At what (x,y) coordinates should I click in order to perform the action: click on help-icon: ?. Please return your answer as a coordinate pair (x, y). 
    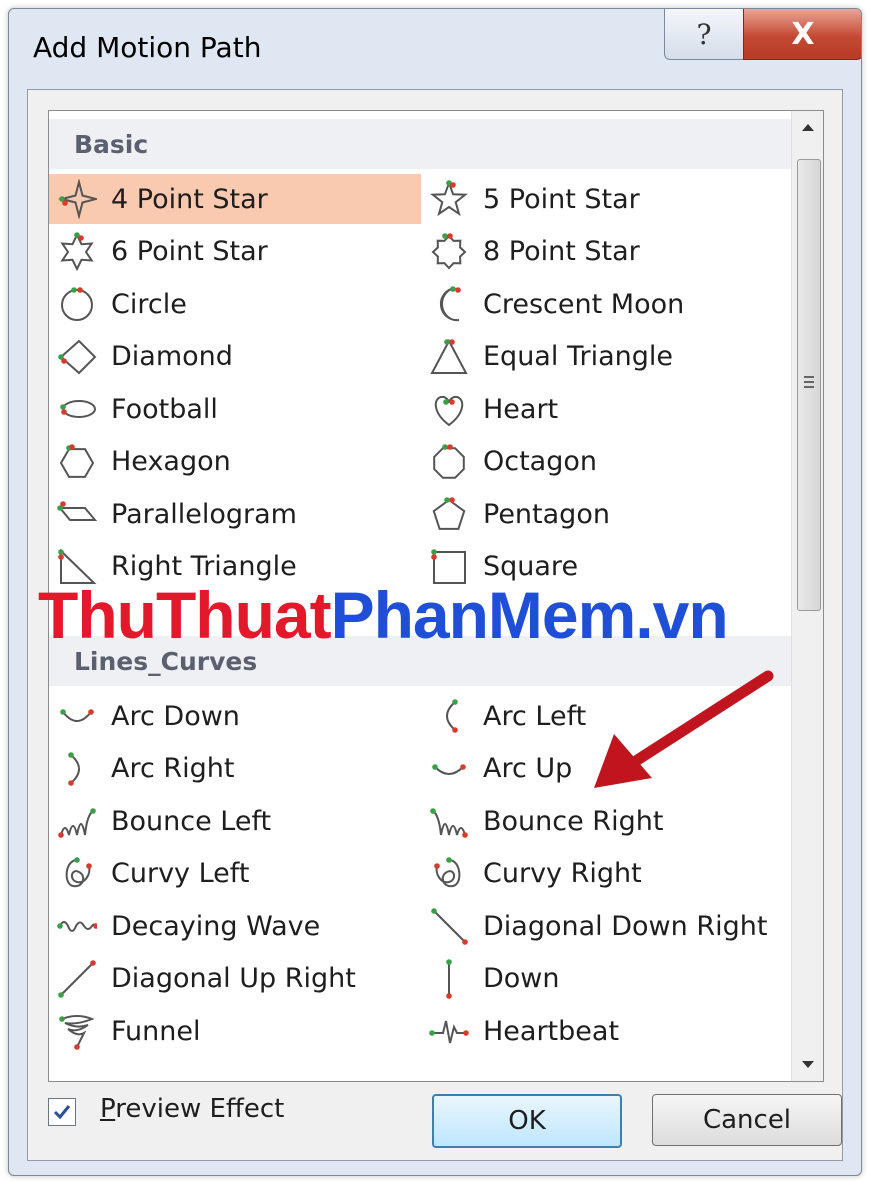
    Looking at the image, I should click on (704, 34).